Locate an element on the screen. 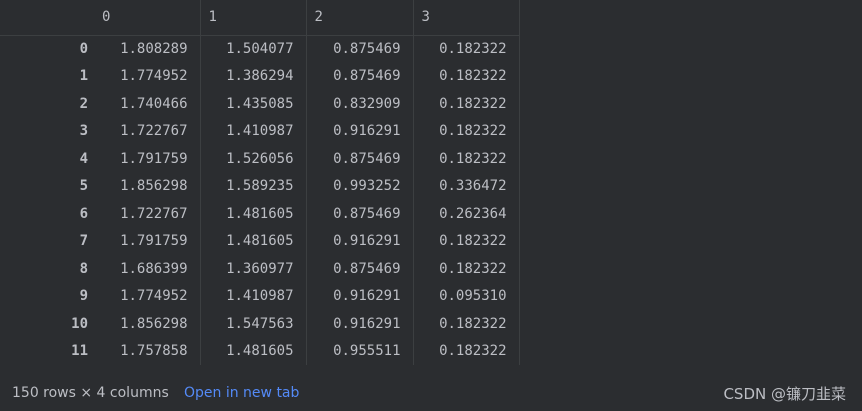  table-row: 11 1.757858 1.481605 0.955511 0.182322 is located at coordinates (260, 351).